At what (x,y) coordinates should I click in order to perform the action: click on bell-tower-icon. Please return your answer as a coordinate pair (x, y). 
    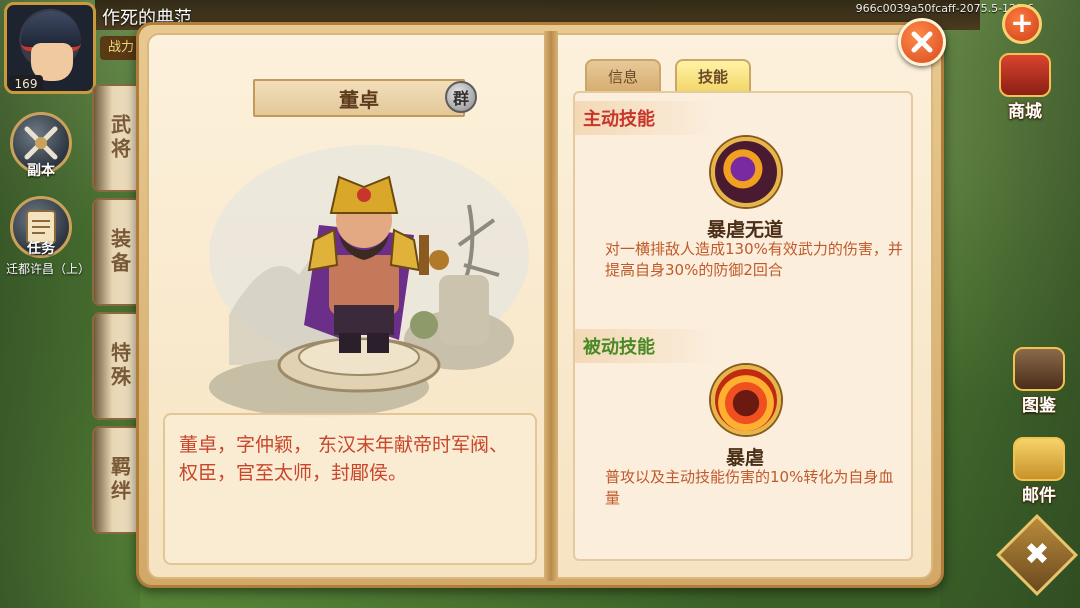
    Looking at the image, I should click on (746, 172).